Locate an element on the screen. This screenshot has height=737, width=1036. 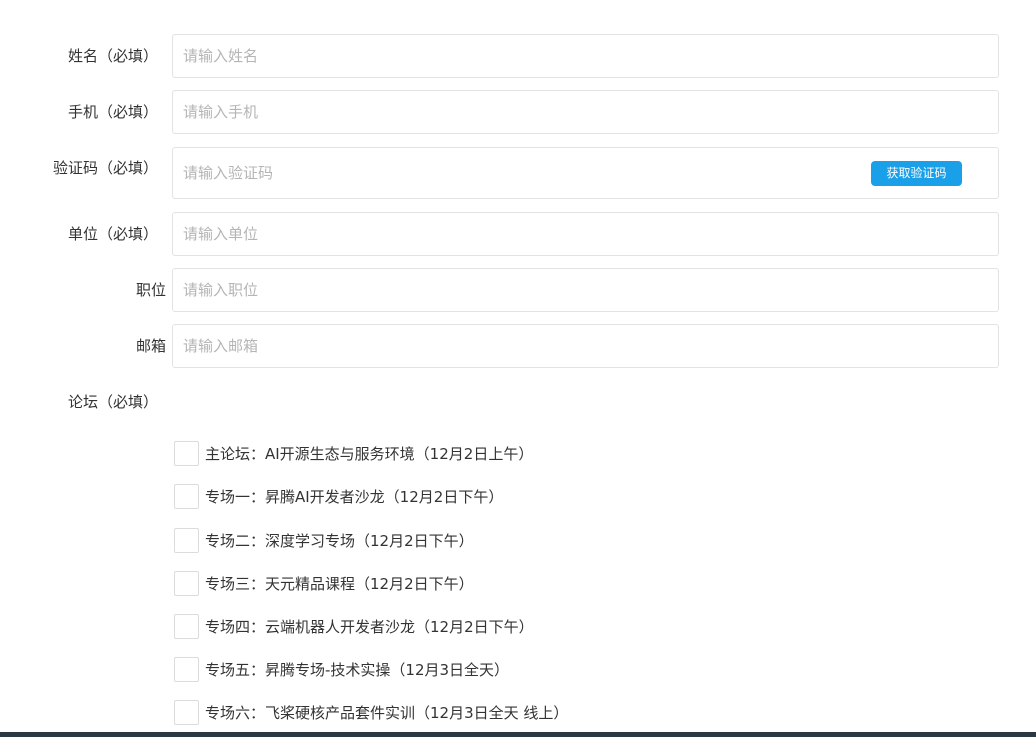
forum-option-label: 专场一：昇腾AI开发者沙龙（12月2日下午） is located at coordinates (354, 496).